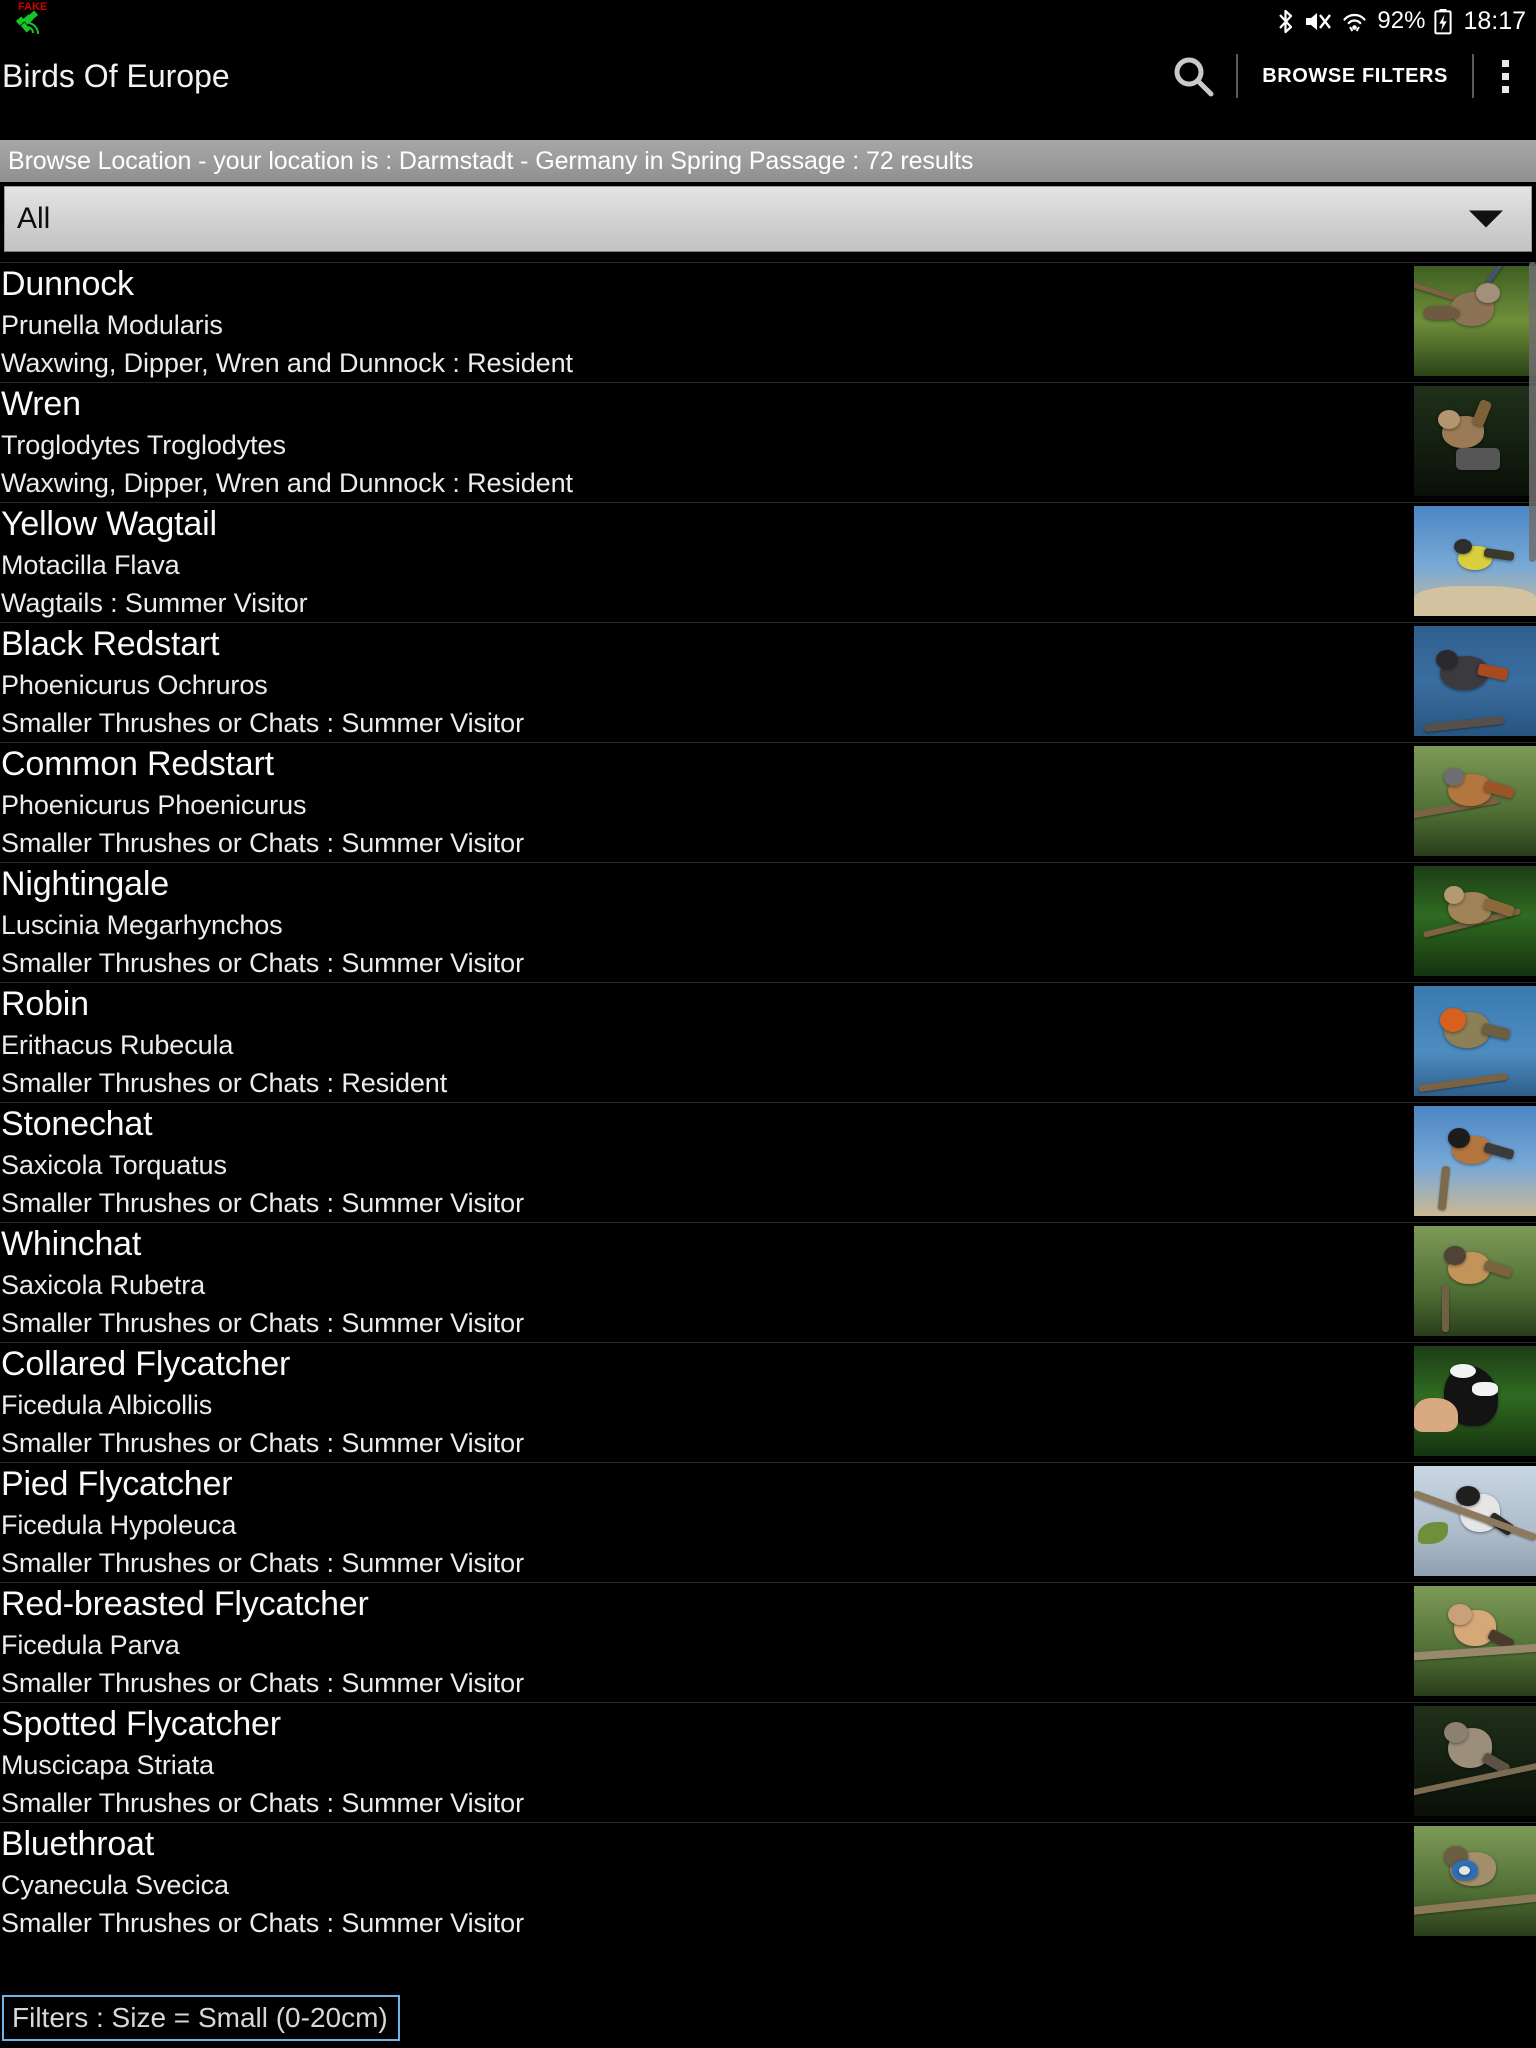 Image resolution: width=1536 pixels, height=2048 pixels. What do you see at coordinates (77, 1844) in the screenshot?
I see `list-item-name: Bluethroat` at bounding box center [77, 1844].